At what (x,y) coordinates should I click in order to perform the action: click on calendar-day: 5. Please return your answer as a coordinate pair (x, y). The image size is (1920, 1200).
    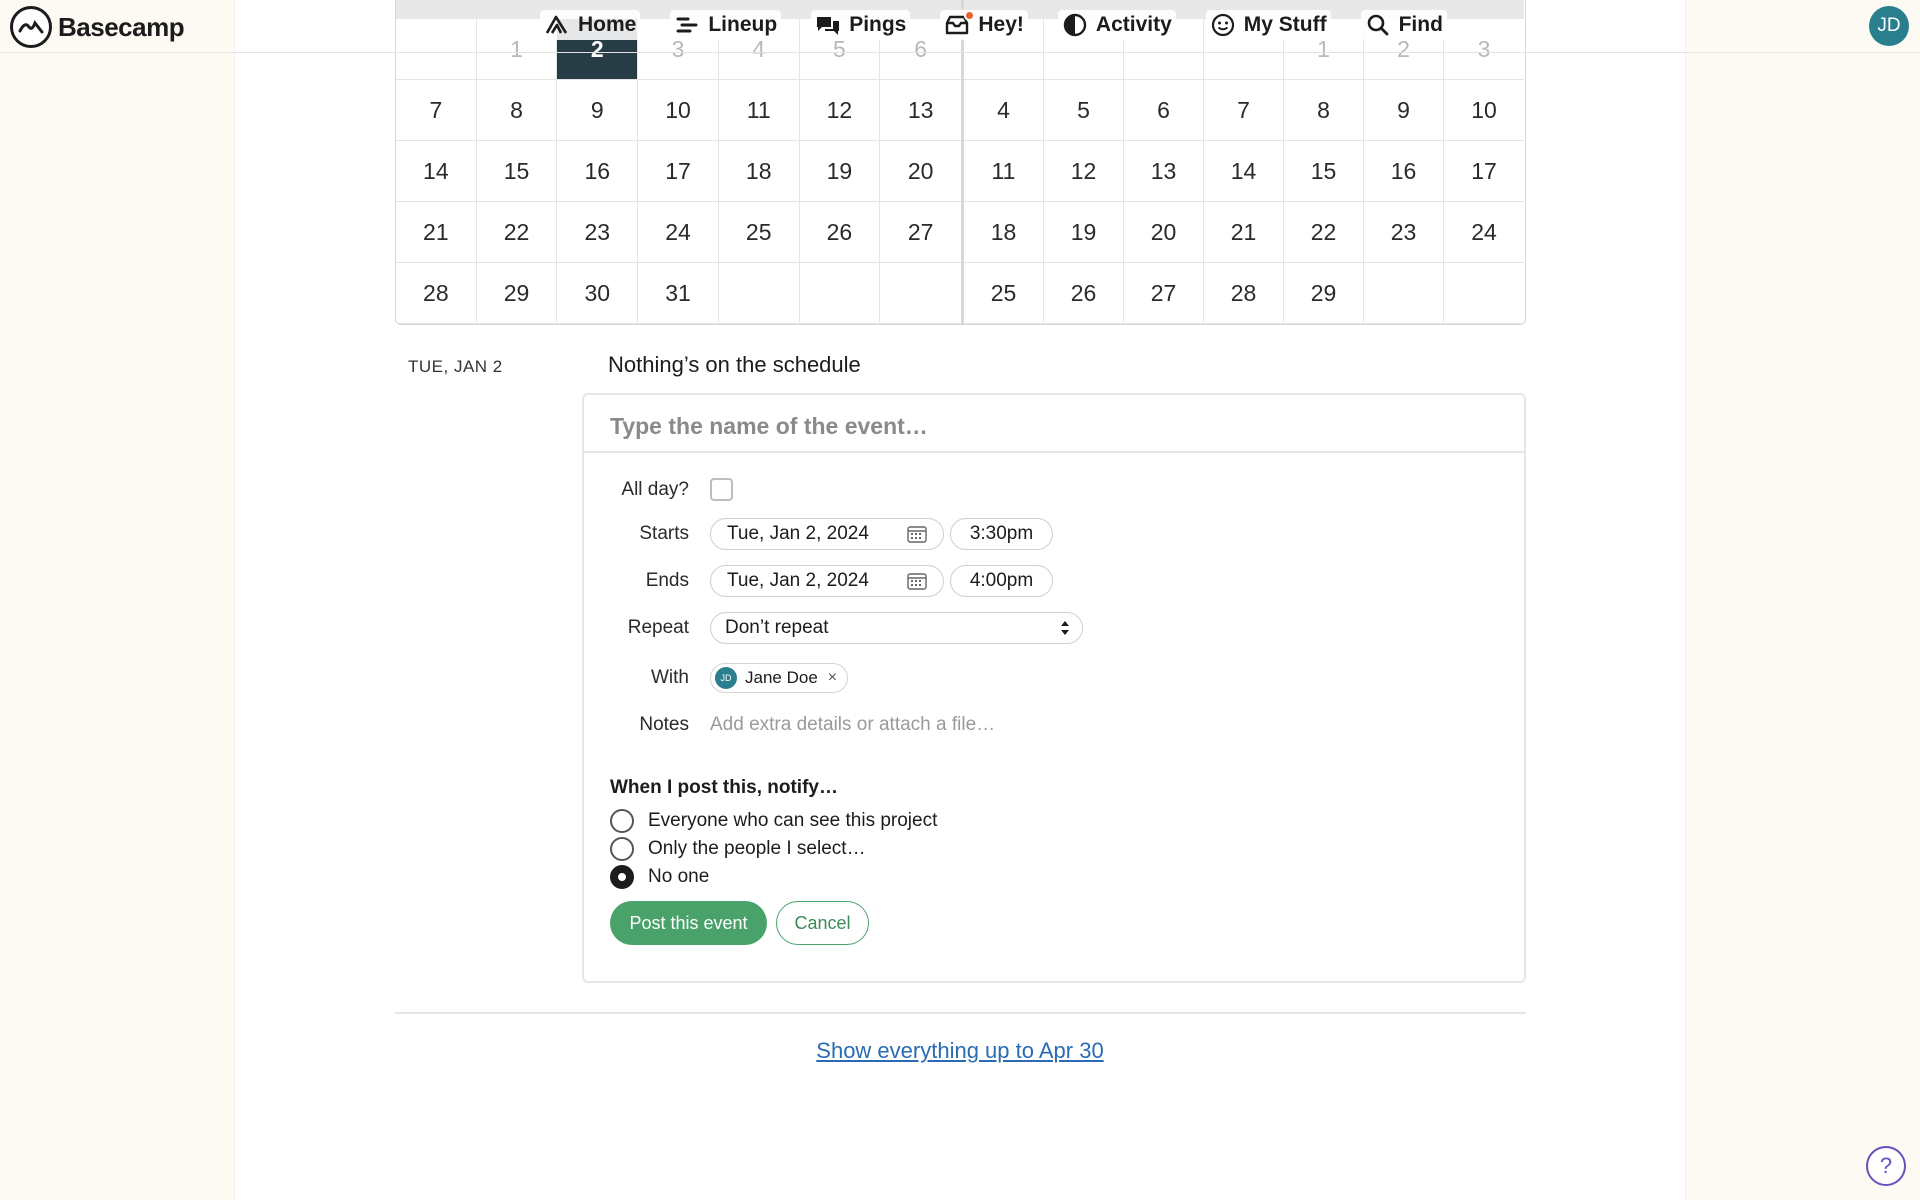
    Looking at the image, I should click on (1084, 110).